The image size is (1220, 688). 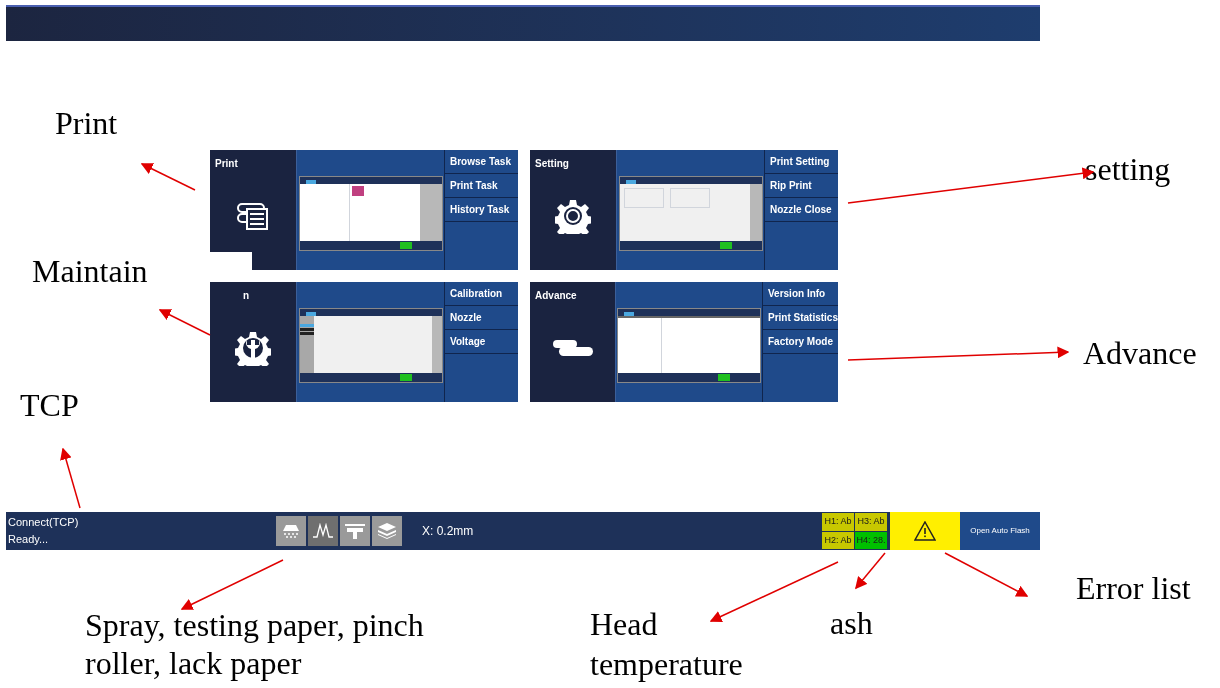 I want to click on wave-icon, so click(x=323, y=531).